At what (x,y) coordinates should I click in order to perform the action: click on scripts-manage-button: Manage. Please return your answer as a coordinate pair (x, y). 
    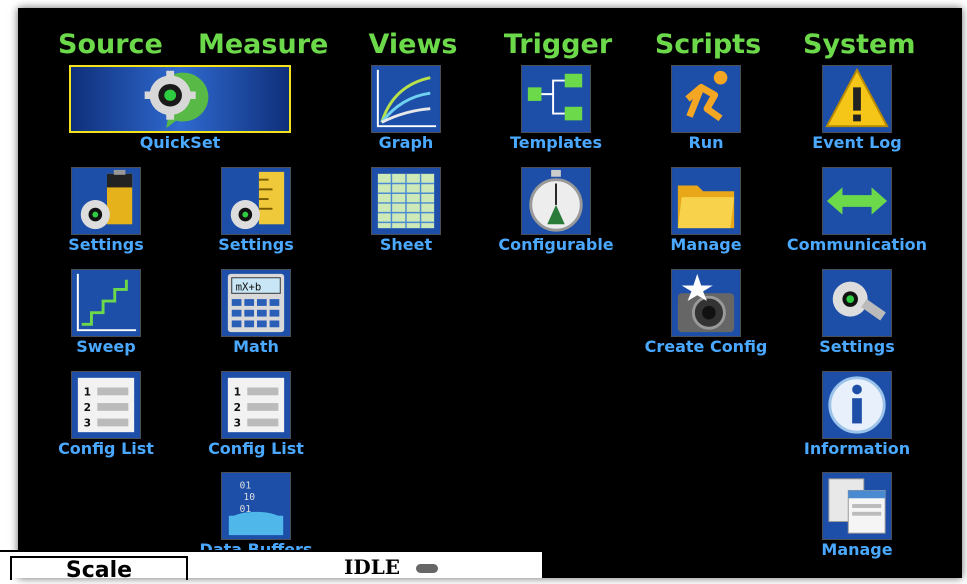
    Looking at the image, I should click on (706, 217).